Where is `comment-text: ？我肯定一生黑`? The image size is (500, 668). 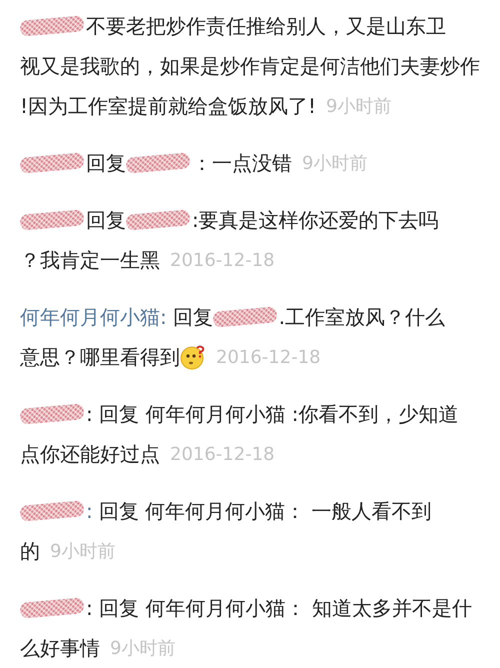 comment-text: ？我肯定一生黑 is located at coordinates (90, 260).